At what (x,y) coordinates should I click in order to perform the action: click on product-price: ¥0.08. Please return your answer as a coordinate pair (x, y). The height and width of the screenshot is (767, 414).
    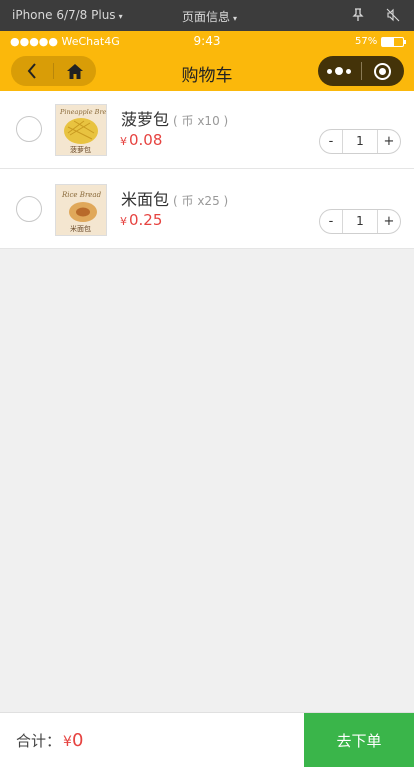
    Looking at the image, I should click on (141, 140).